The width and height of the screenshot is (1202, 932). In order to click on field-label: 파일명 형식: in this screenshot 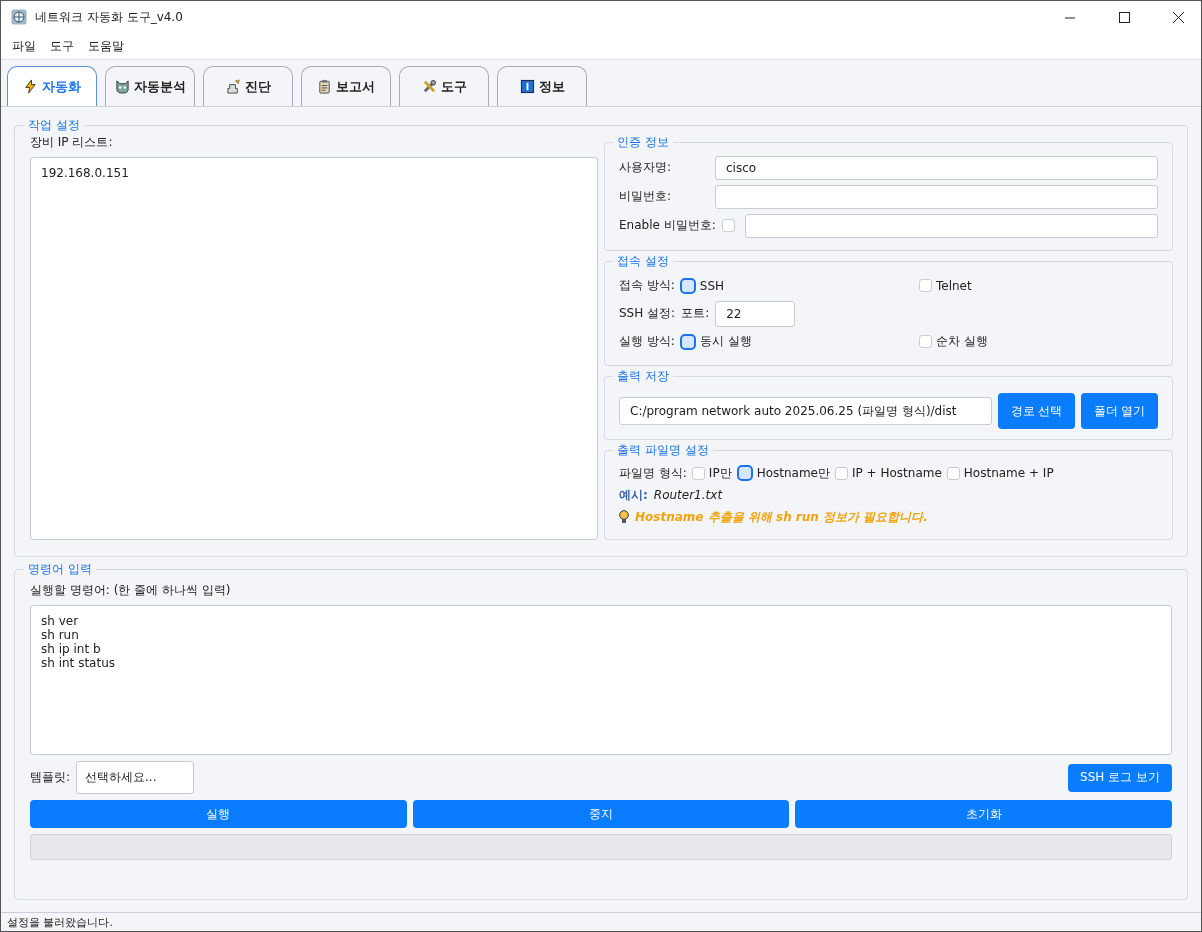, I will do `click(653, 473)`.